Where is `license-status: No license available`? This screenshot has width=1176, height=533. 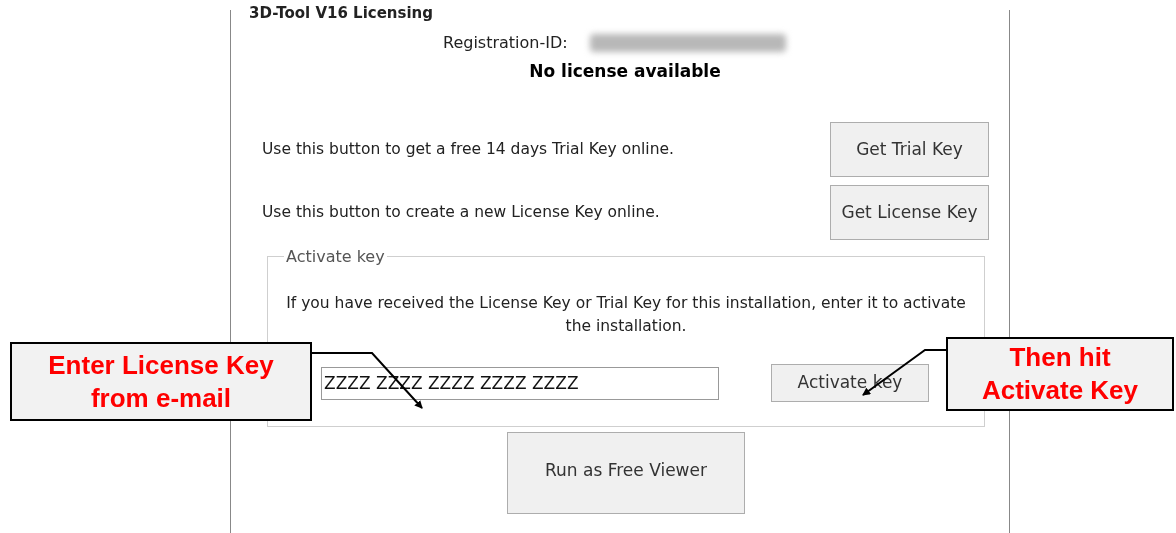 license-status: No license available is located at coordinates (625, 71).